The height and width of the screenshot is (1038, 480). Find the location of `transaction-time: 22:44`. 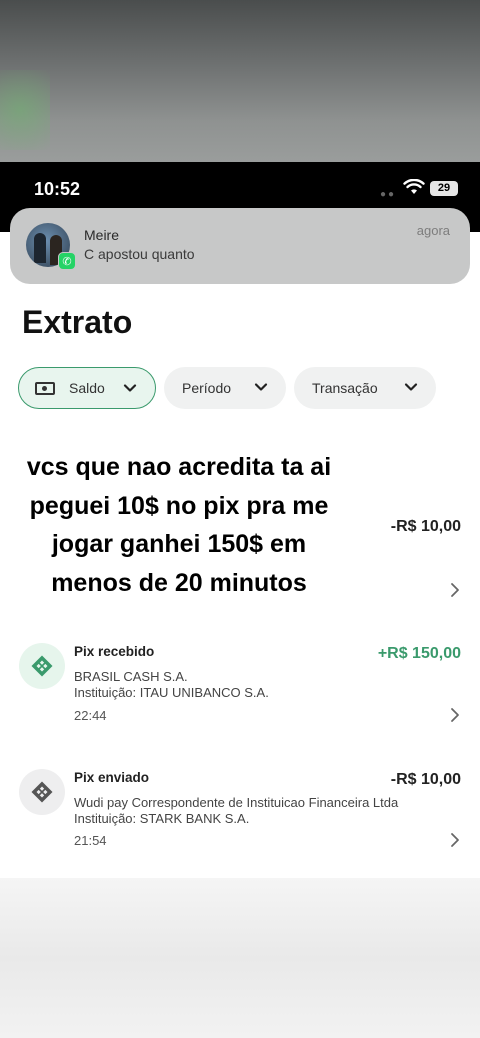

transaction-time: 22:44 is located at coordinates (90, 715).